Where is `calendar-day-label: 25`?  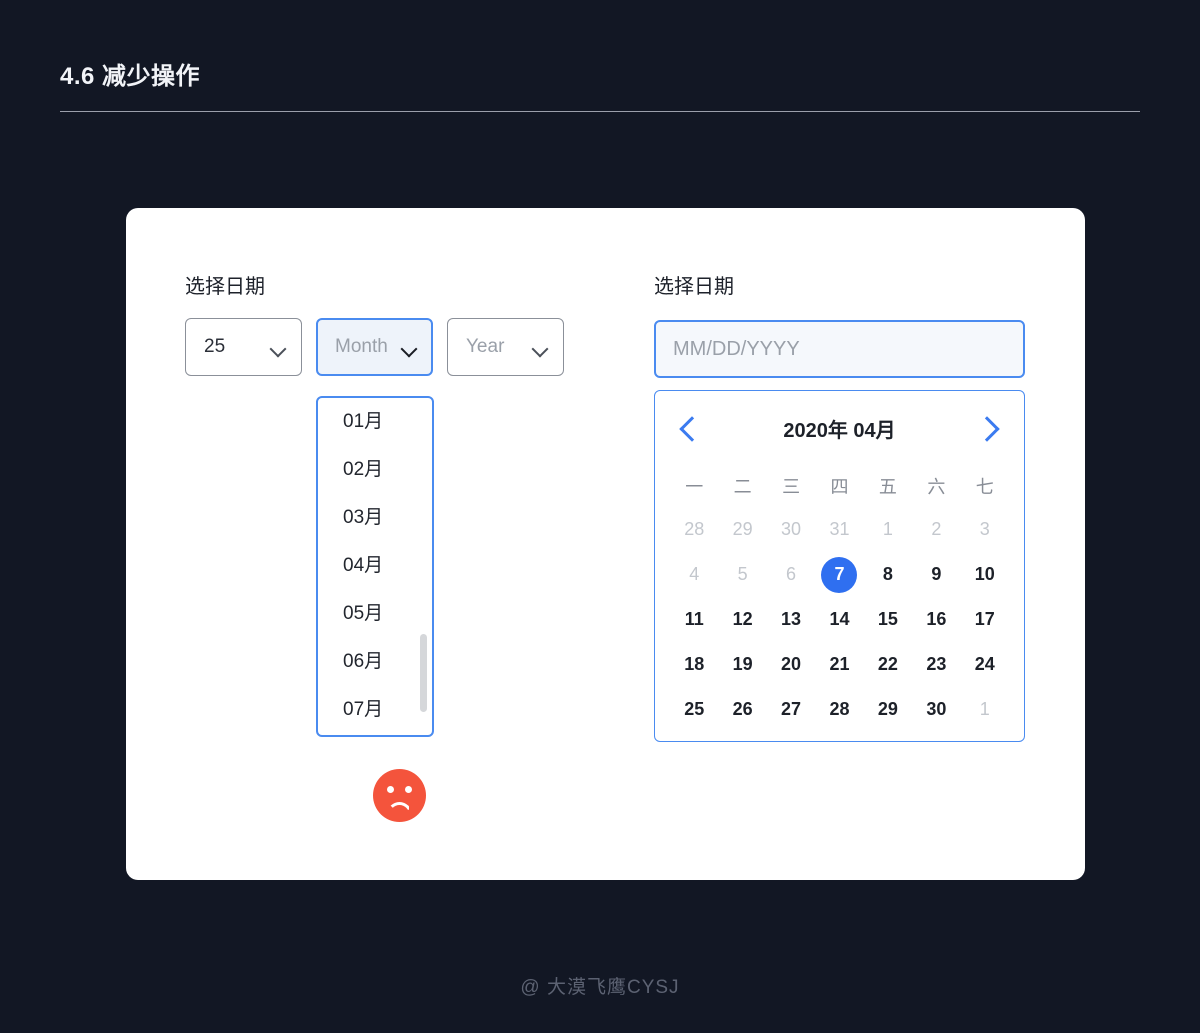 calendar-day-label: 25 is located at coordinates (694, 709).